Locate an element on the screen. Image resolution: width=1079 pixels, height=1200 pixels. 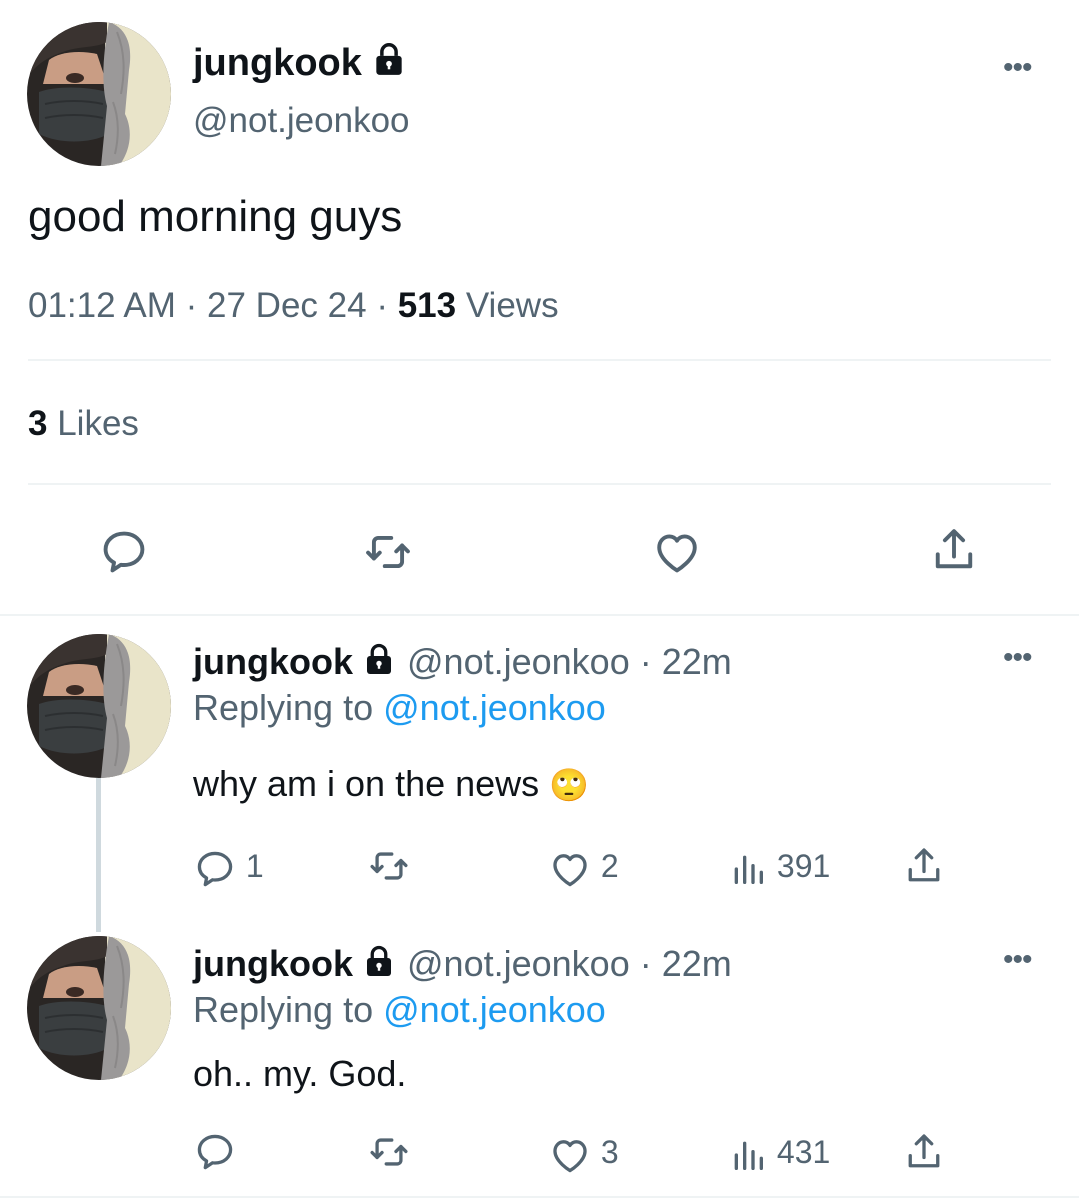
reply-count: 1 is located at coordinates (254, 866).